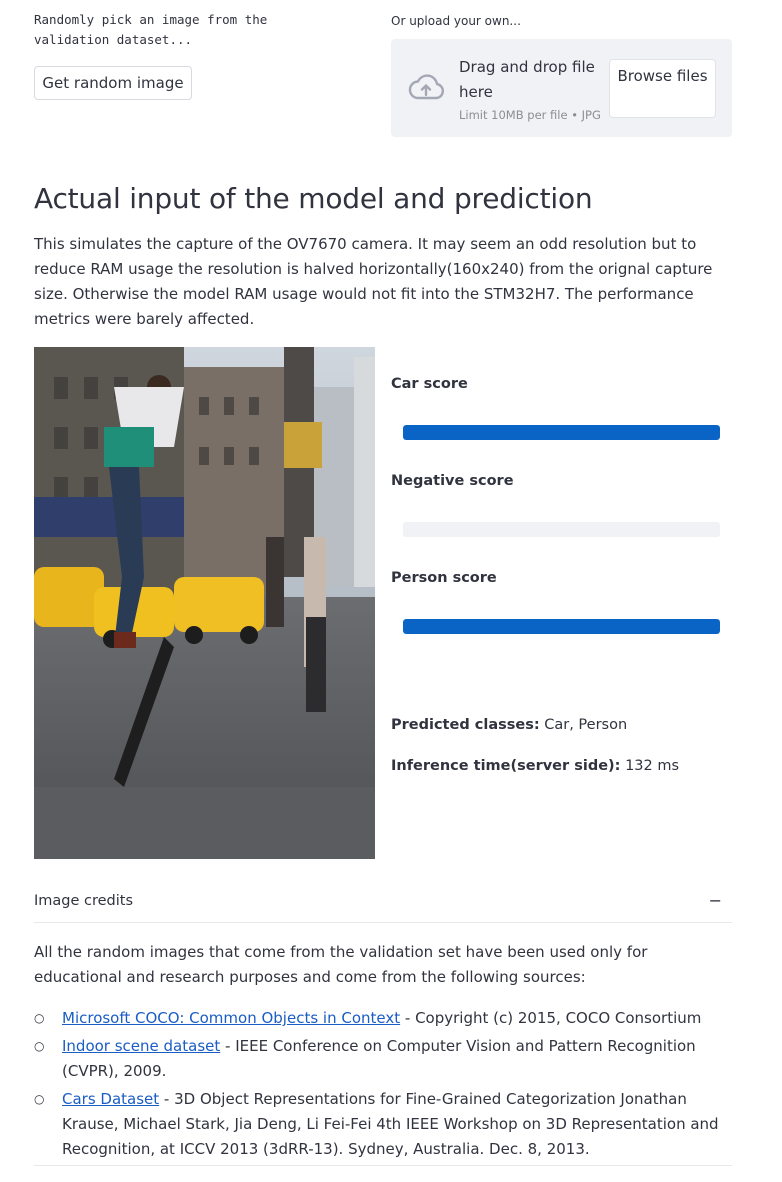 The width and height of the screenshot is (782, 1182). Describe the element at coordinates (530, 115) in the screenshot. I see `upload-limit-text: Limit 10MB per file • JPG` at that location.